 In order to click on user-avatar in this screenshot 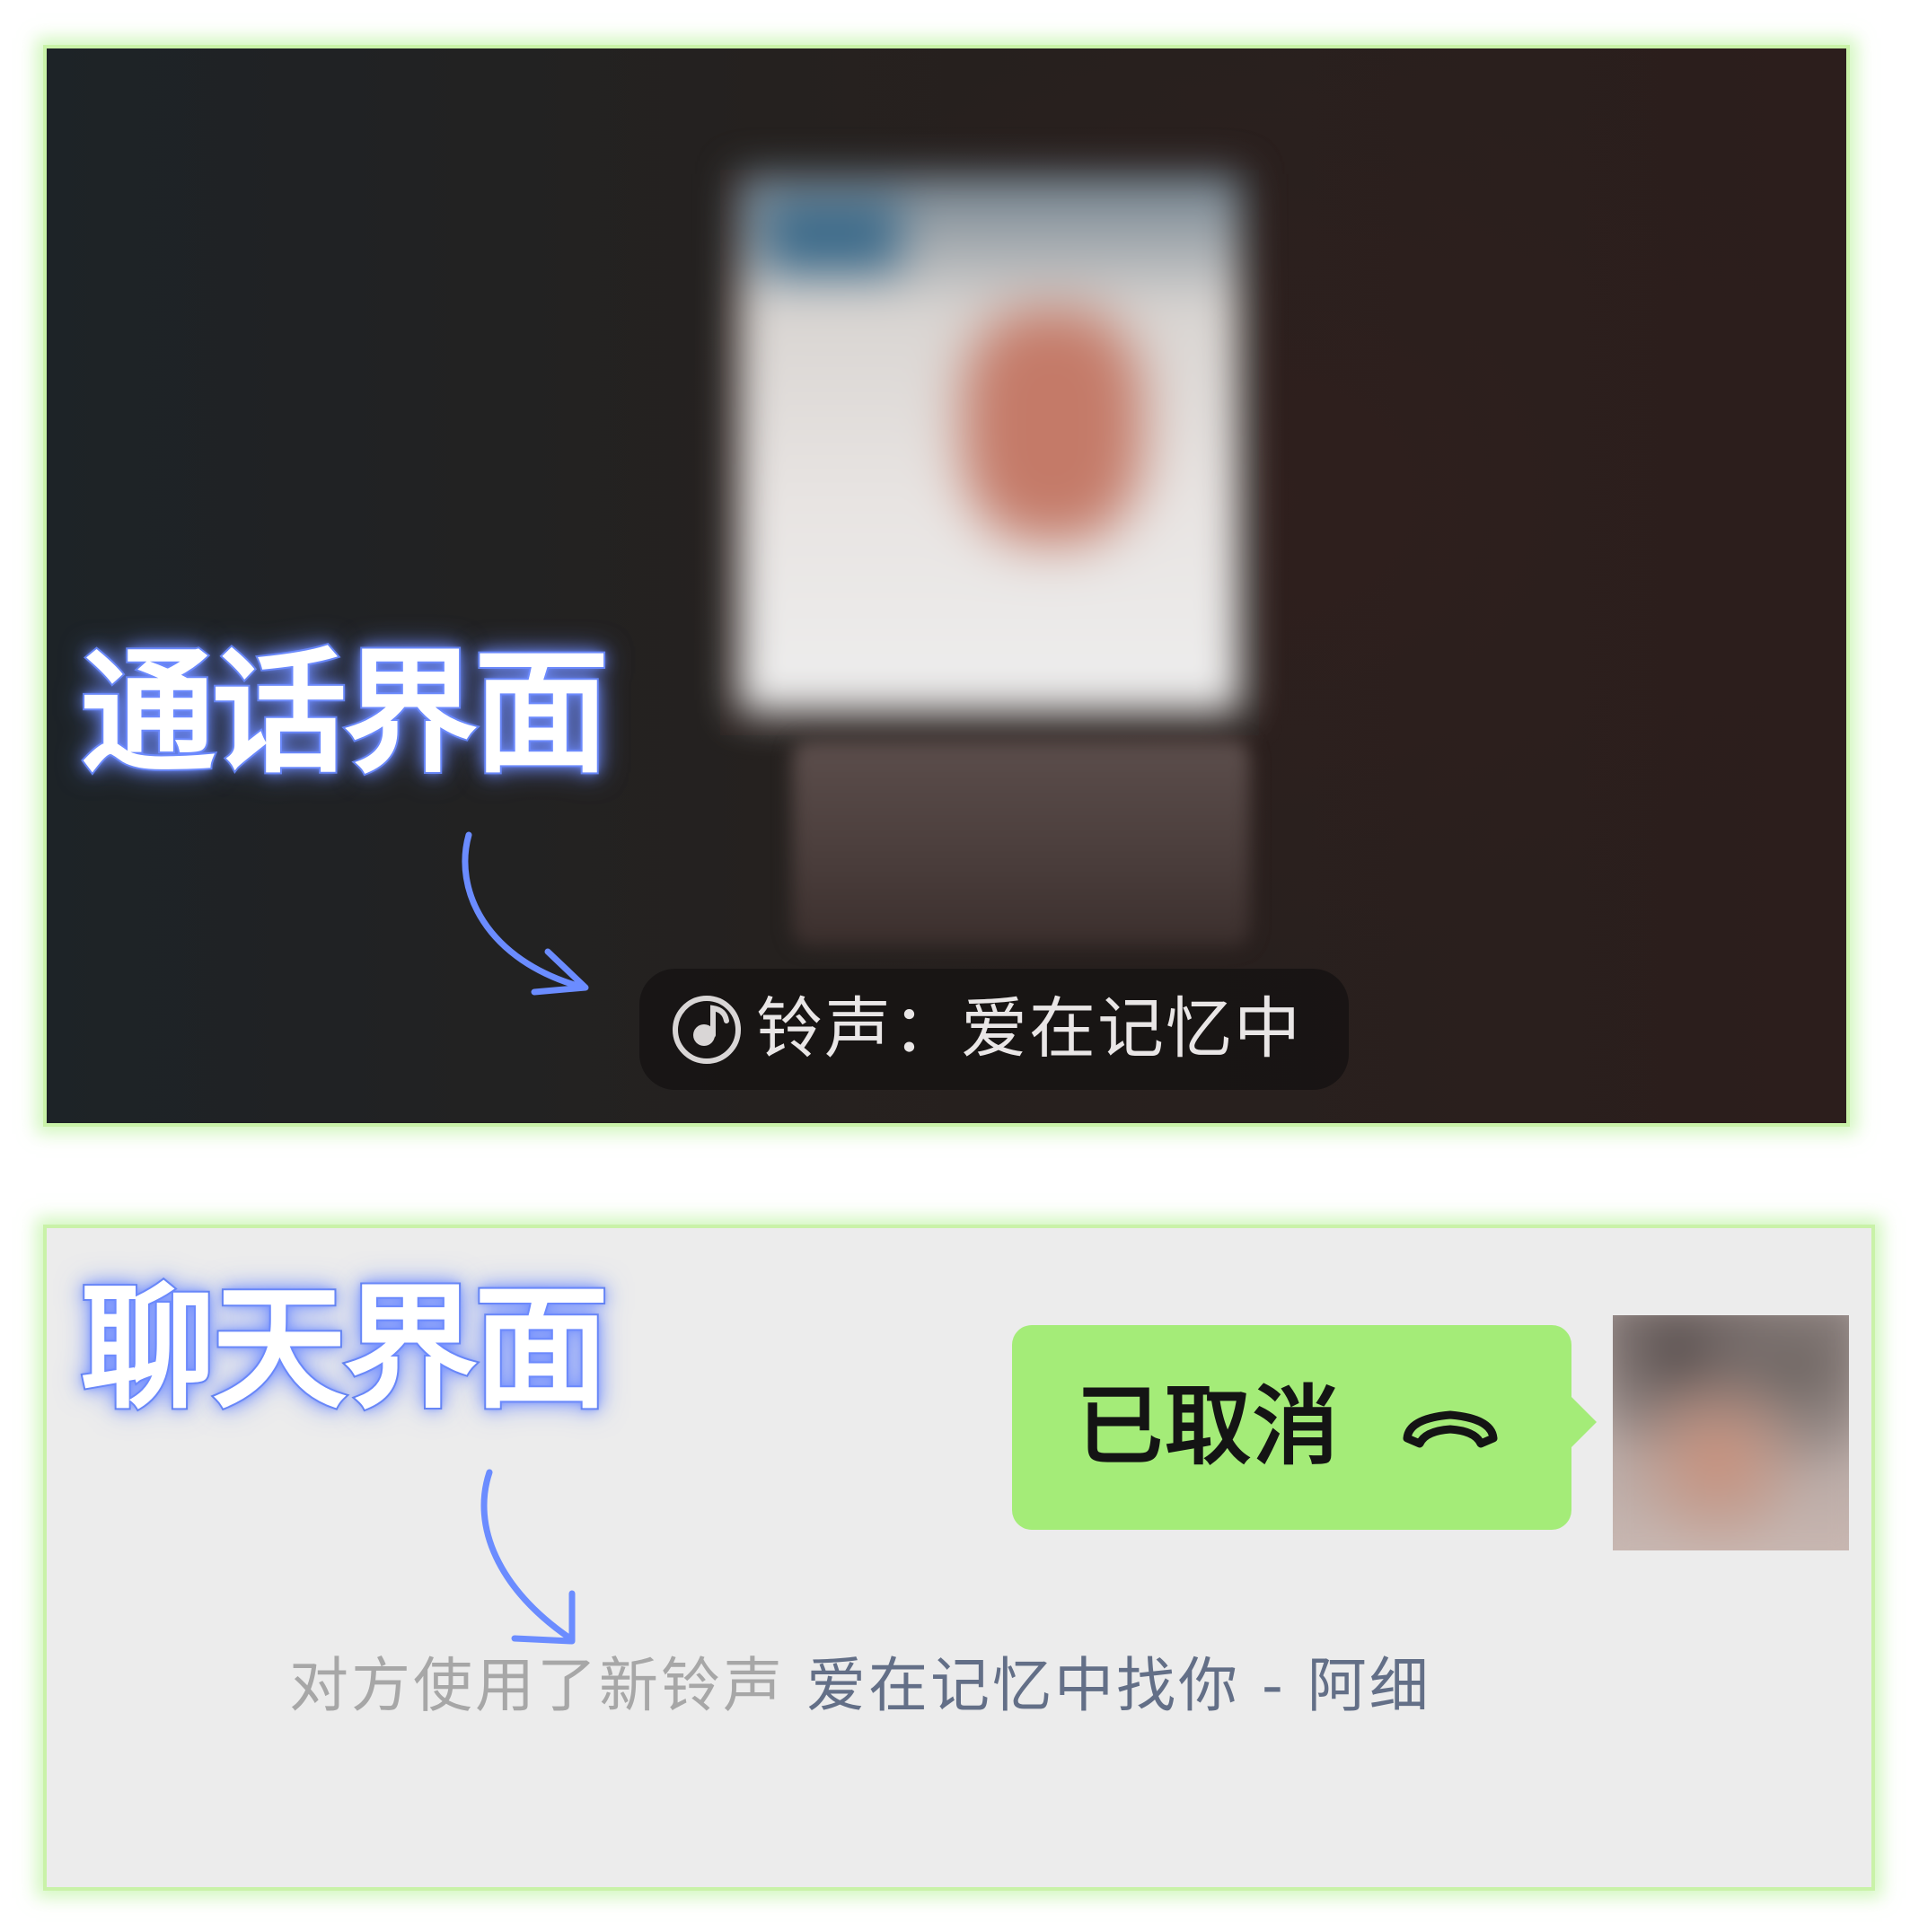, I will do `click(1731, 1432)`.